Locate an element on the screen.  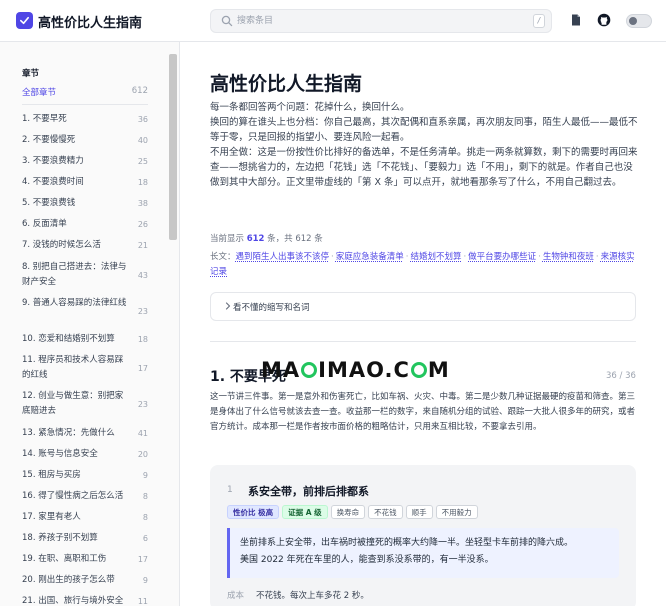
top-bar: 高性价比人生指南 / is located at coordinates (333, 21).